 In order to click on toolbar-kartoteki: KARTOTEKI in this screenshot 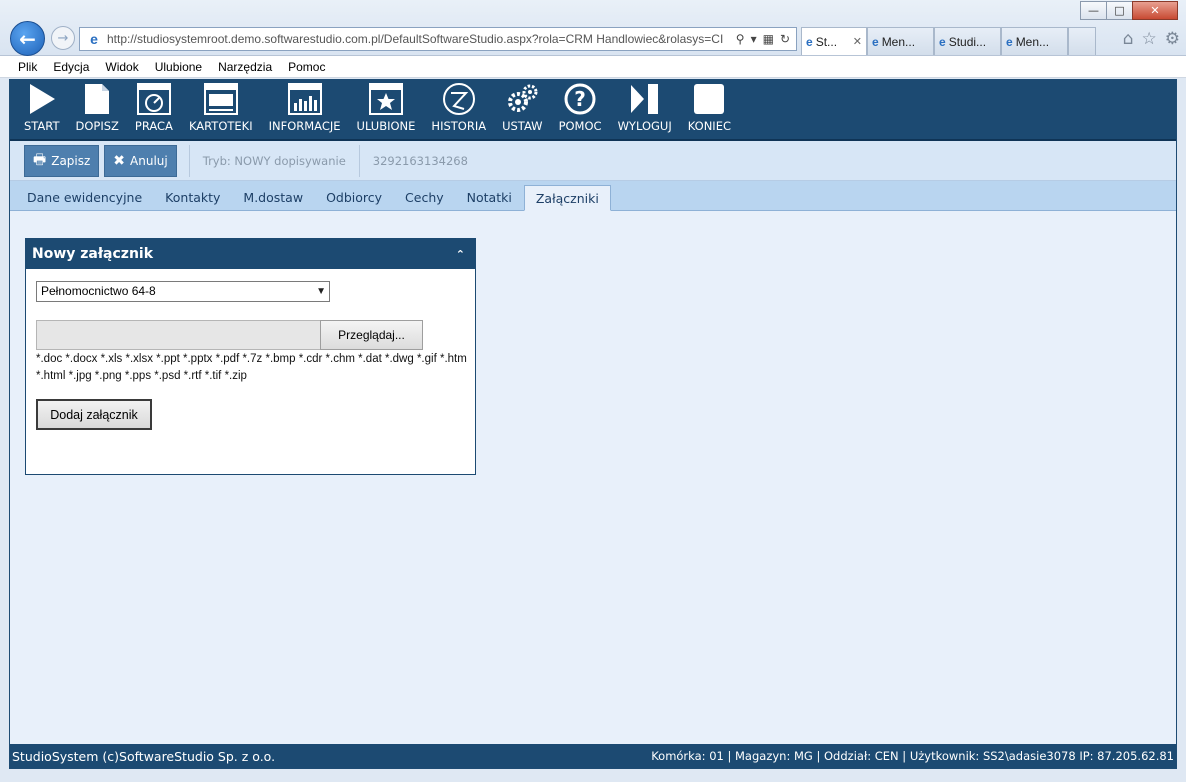, I will do `click(221, 109)`.